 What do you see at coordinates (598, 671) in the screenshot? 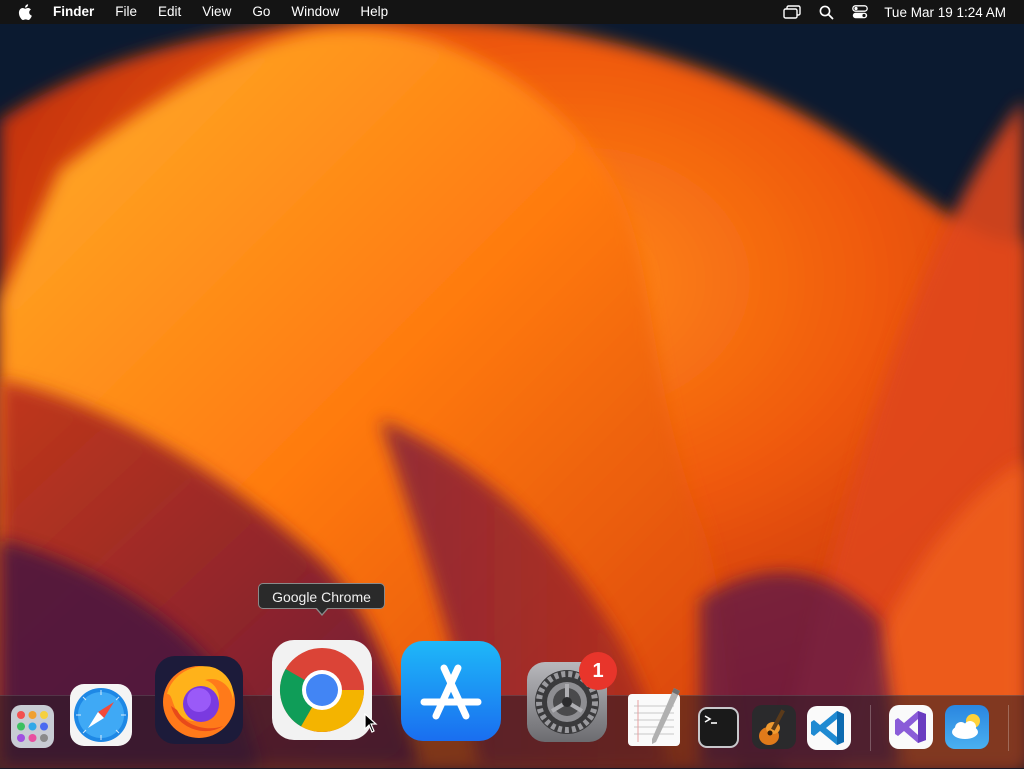
I see `settings-notification-badge: 1` at bounding box center [598, 671].